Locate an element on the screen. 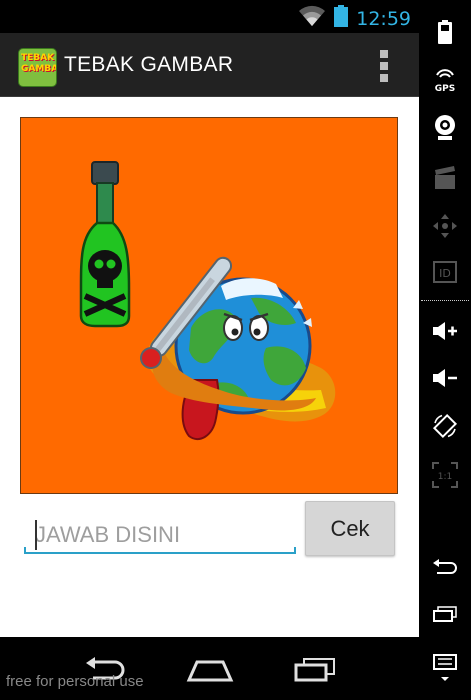  menu-icon is located at coordinates (445, 668).